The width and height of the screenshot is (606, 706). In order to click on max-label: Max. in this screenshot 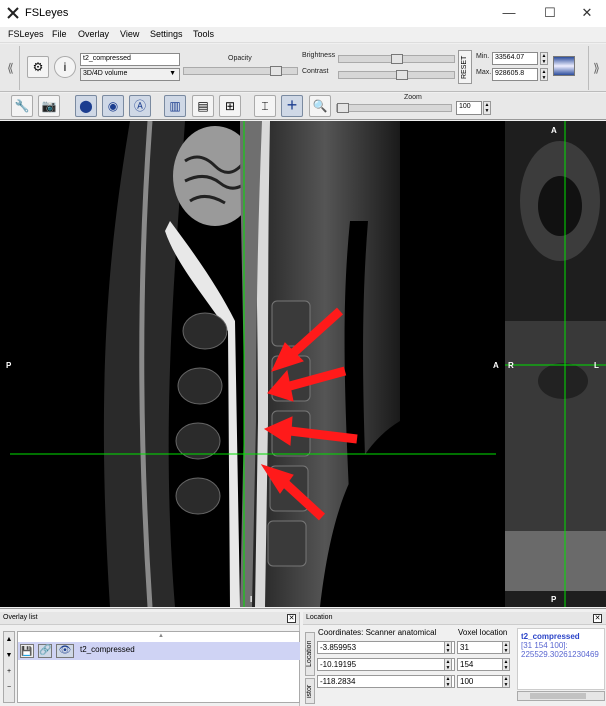, I will do `click(484, 72)`.